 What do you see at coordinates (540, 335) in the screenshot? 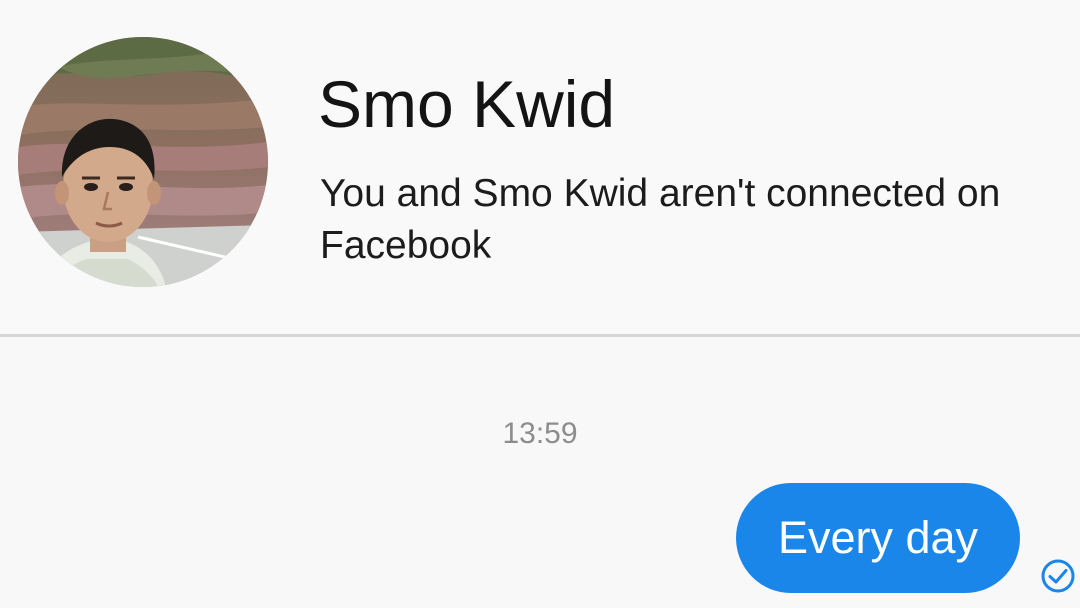
I see `header-divider` at bounding box center [540, 335].